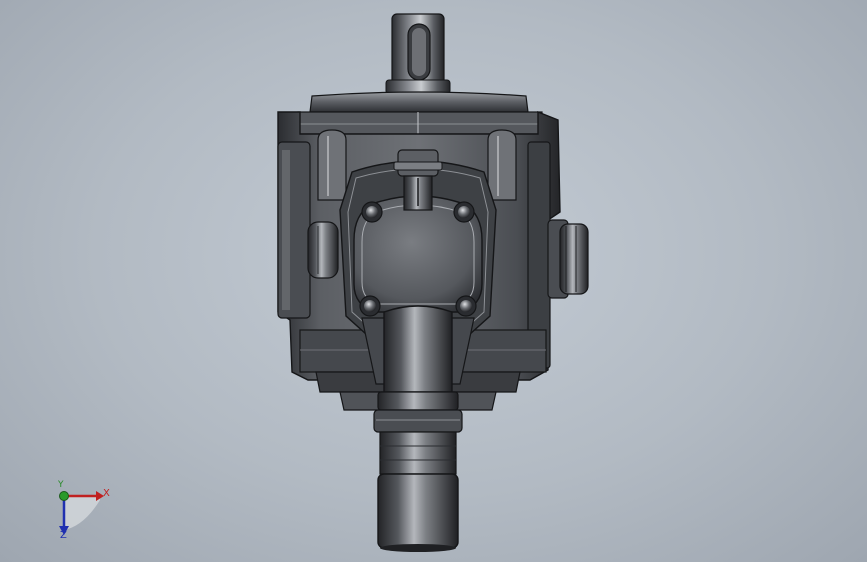  I want to click on side-port-right, so click(568, 259).